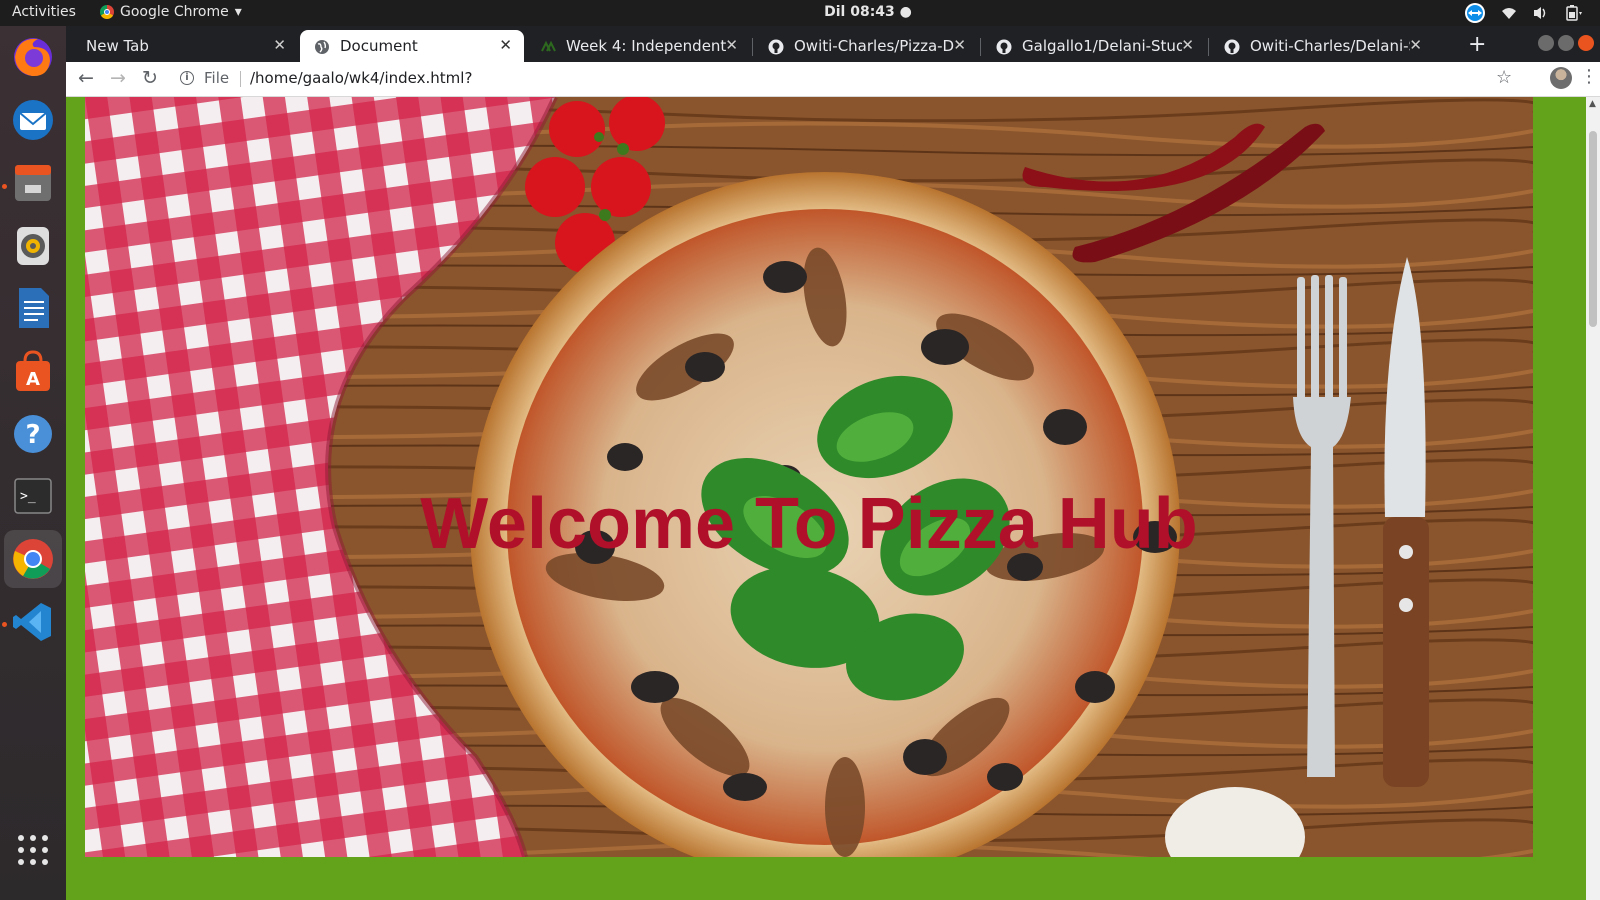  What do you see at coordinates (86, 78) in the screenshot?
I see `back-button: ←` at bounding box center [86, 78].